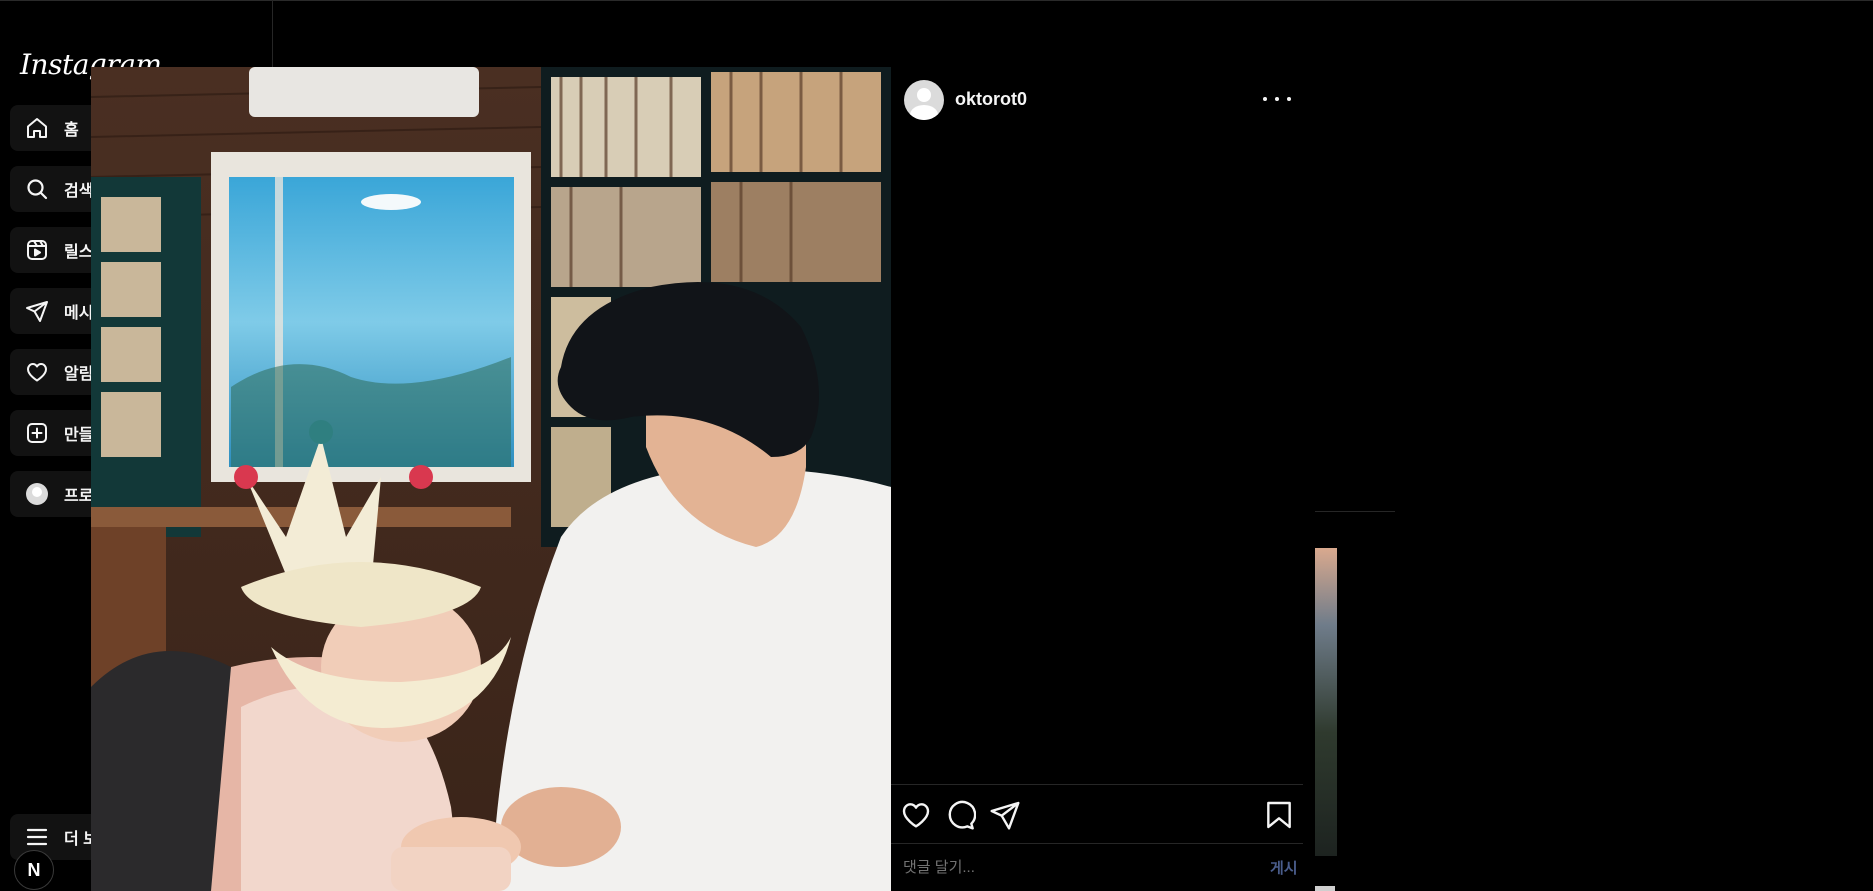 Image resolution: width=1873 pixels, height=891 pixels. I want to click on plus-square-icon, so click(37, 433).